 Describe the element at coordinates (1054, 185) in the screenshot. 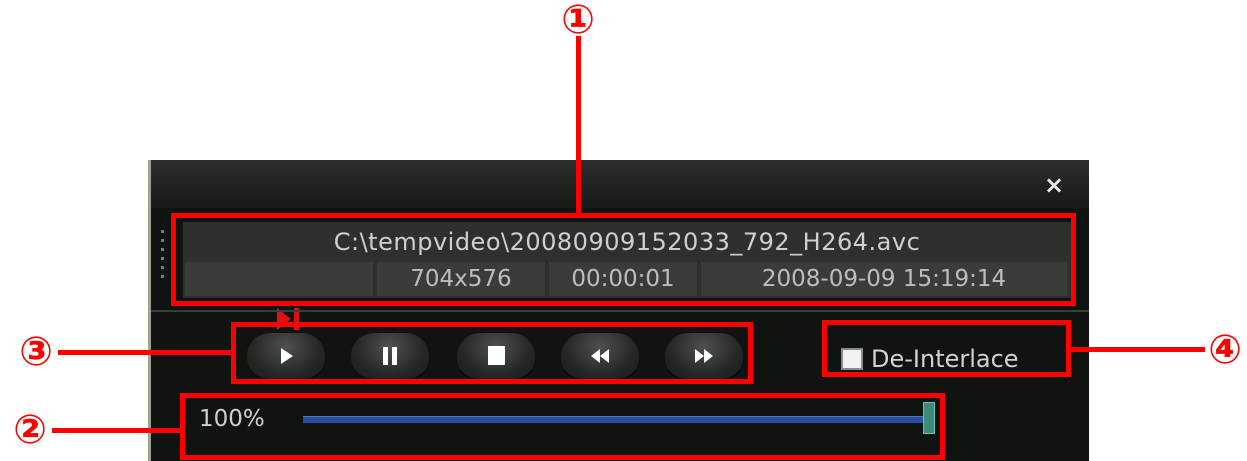

I see `close-icon: ×` at that location.